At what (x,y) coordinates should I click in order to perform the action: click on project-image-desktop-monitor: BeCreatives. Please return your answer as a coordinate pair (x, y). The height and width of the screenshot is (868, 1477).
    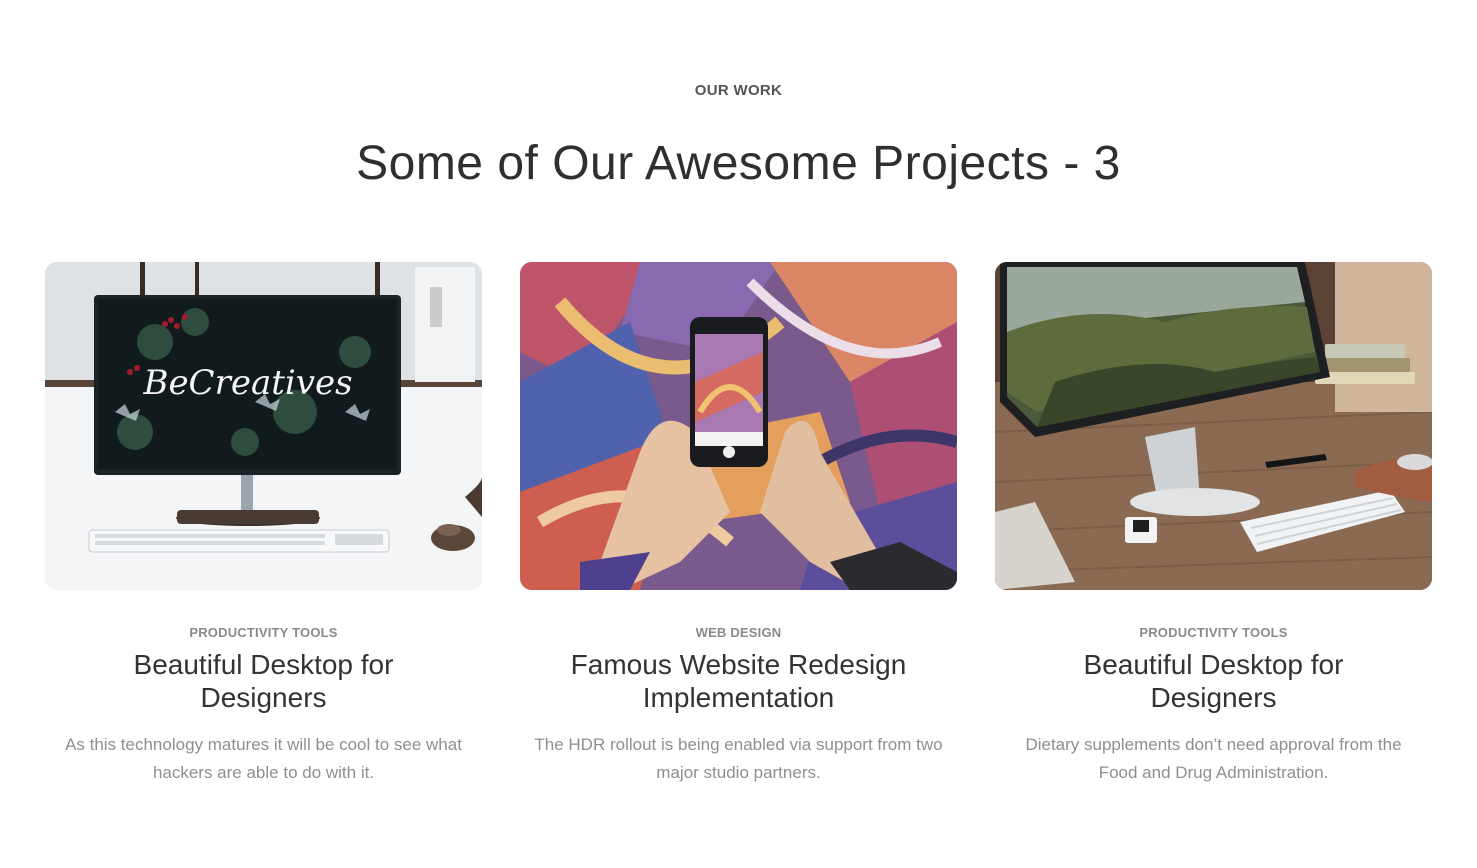
    Looking at the image, I should click on (263, 426).